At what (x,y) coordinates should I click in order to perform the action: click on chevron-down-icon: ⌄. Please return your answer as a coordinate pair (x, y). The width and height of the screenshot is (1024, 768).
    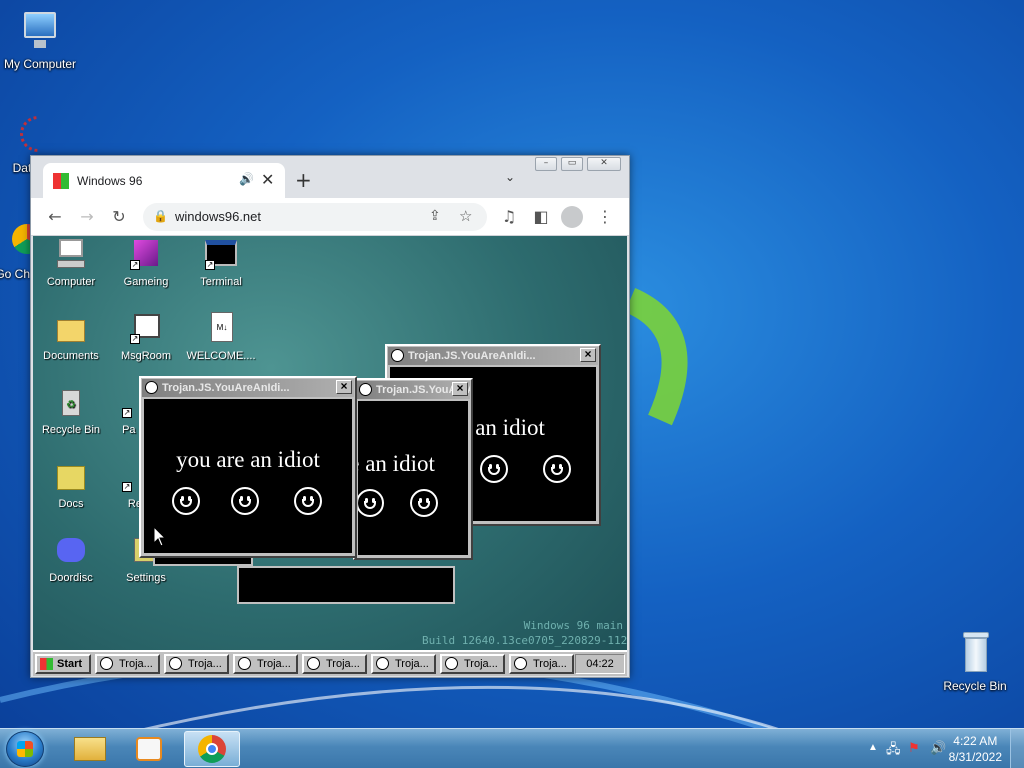
    Looking at the image, I should click on (510, 177).